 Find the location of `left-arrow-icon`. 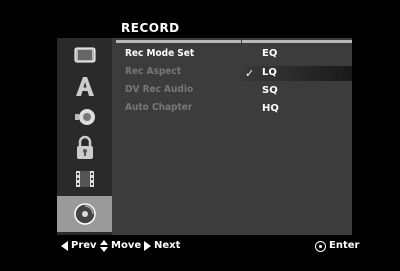

left-arrow-icon is located at coordinates (64, 246).